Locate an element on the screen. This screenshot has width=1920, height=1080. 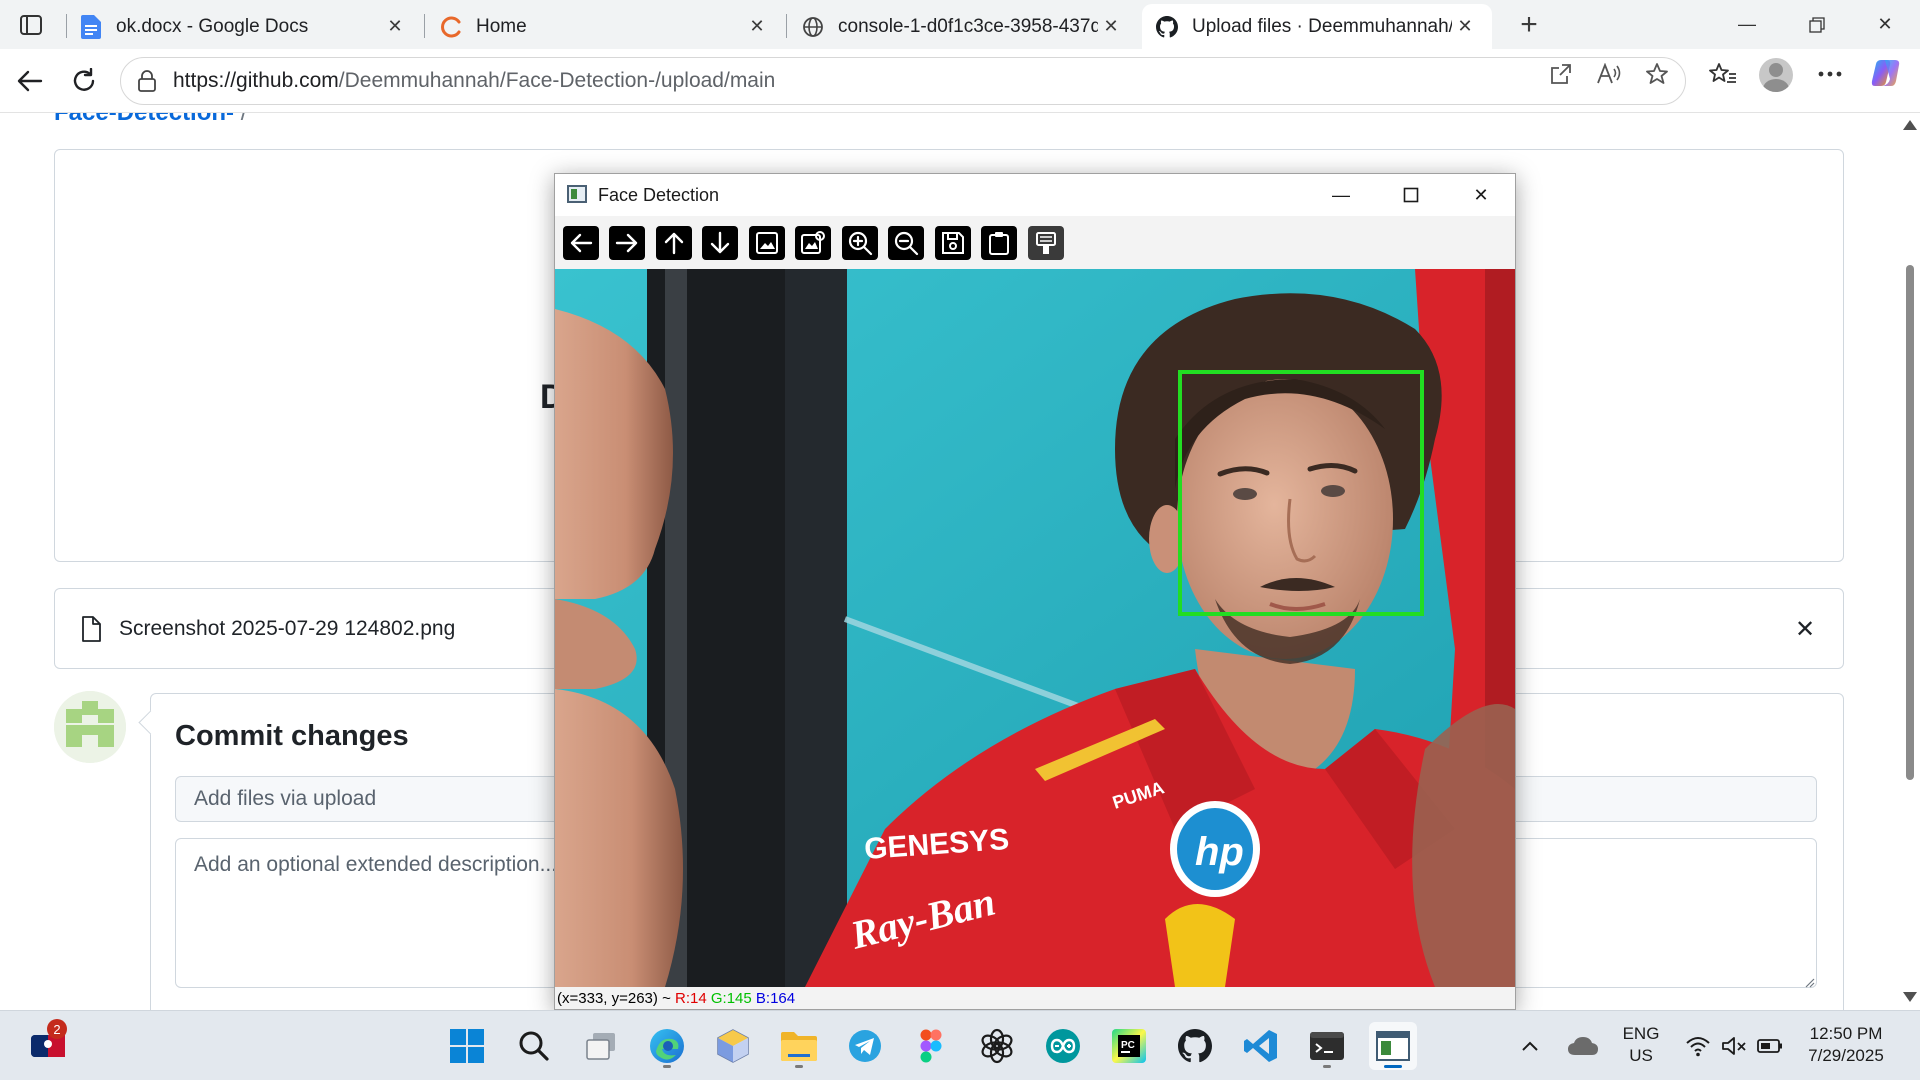
tab-title: ok.docx - Google Docs is located at coordinates (212, 26).